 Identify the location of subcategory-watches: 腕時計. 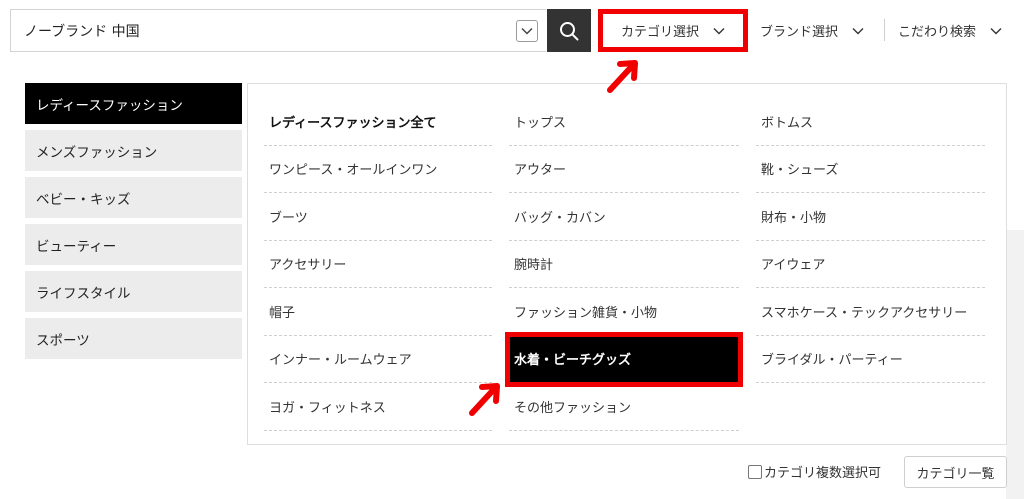
(624, 264).